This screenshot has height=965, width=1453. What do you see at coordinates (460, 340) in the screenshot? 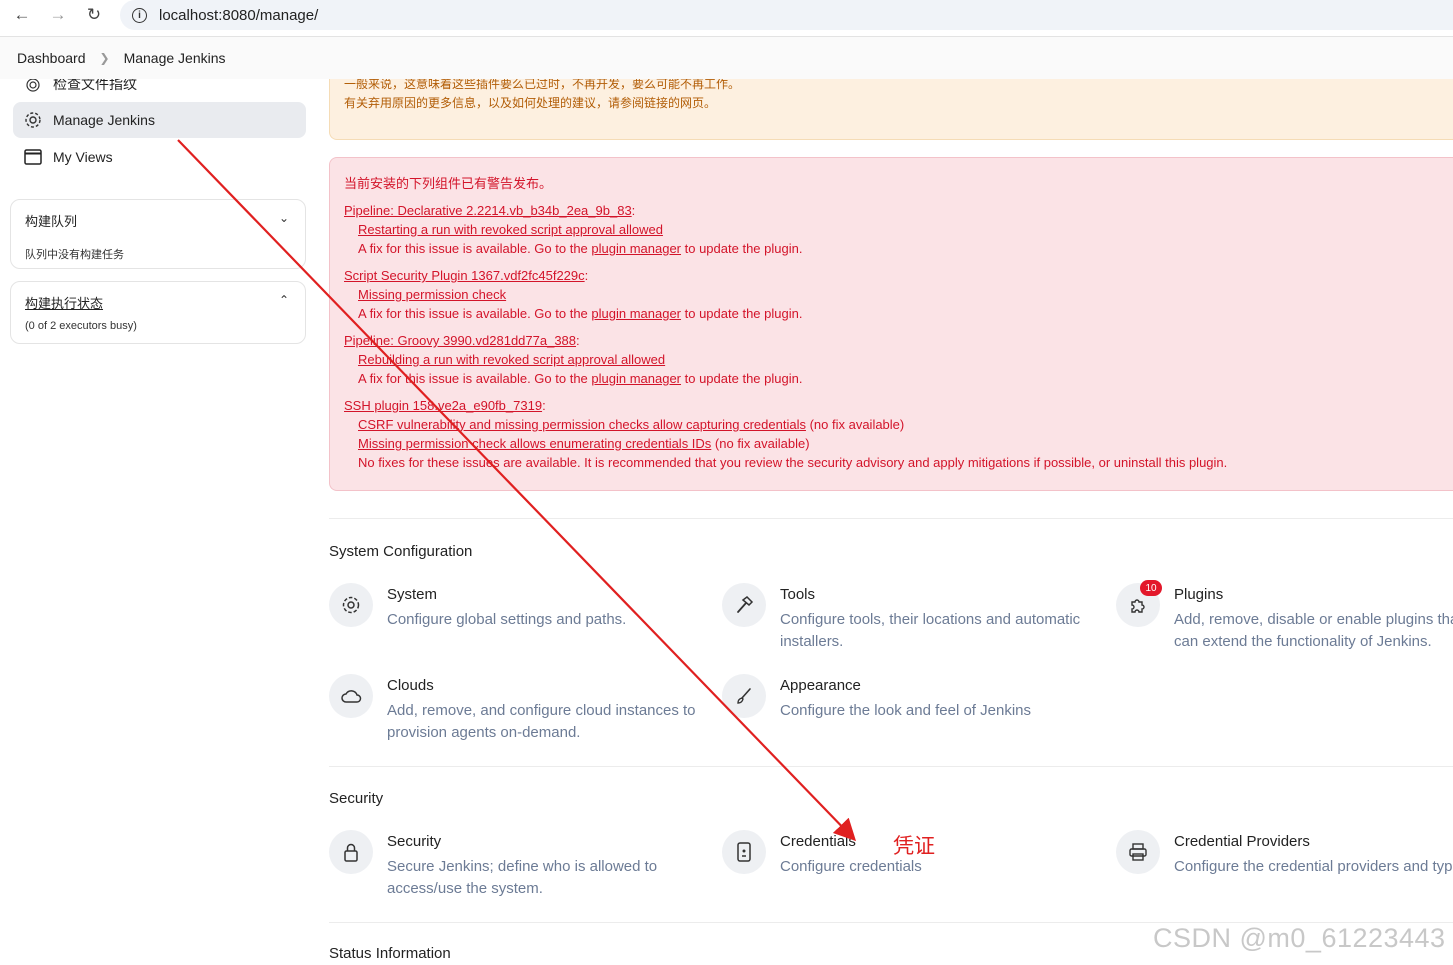
I see `plugin-link: Pipeline: Groovy 3990.vd281dd77a_388` at bounding box center [460, 340].